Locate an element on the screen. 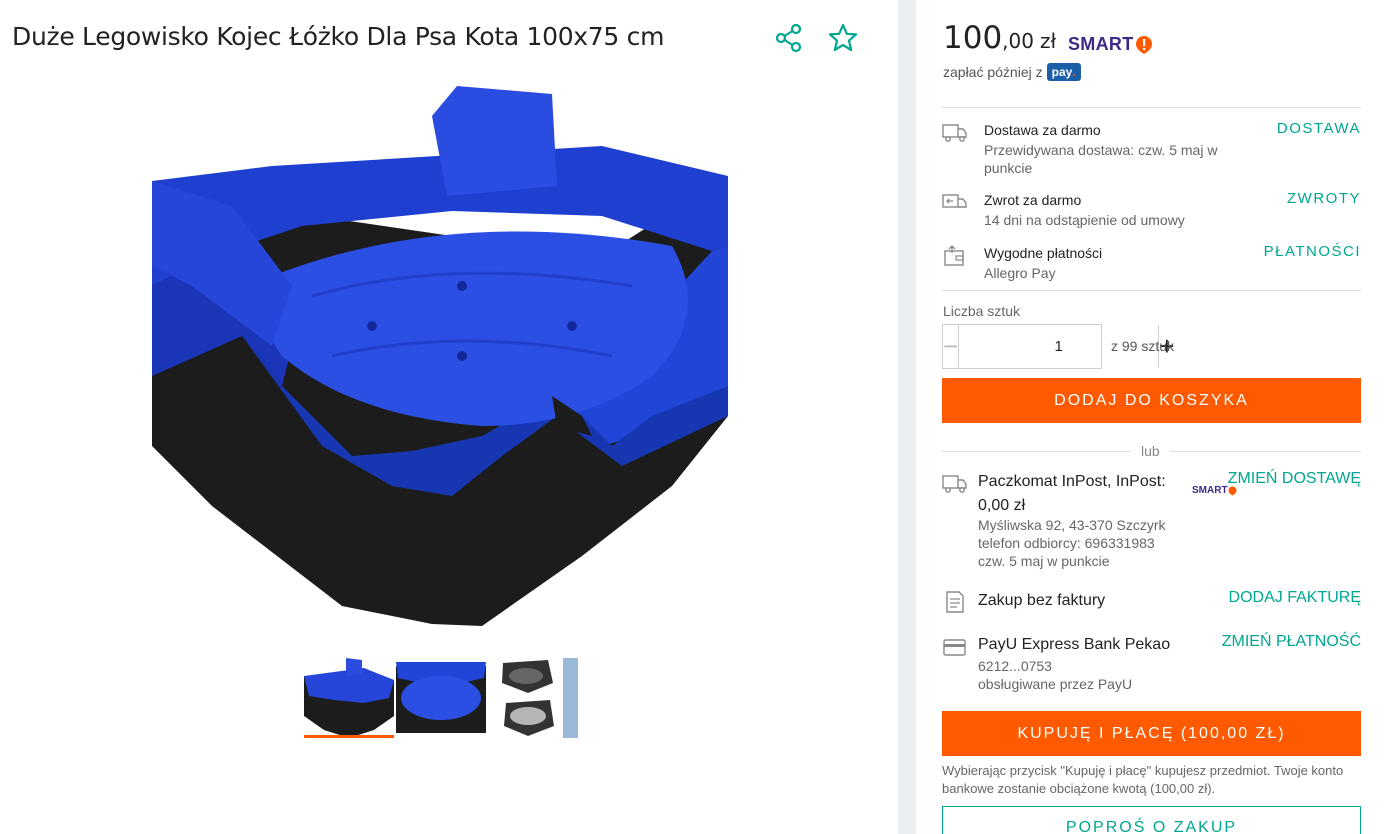 The image size is (1388, 834). delivery-price: 0,00 zł is located at coordinates (1002, 505).